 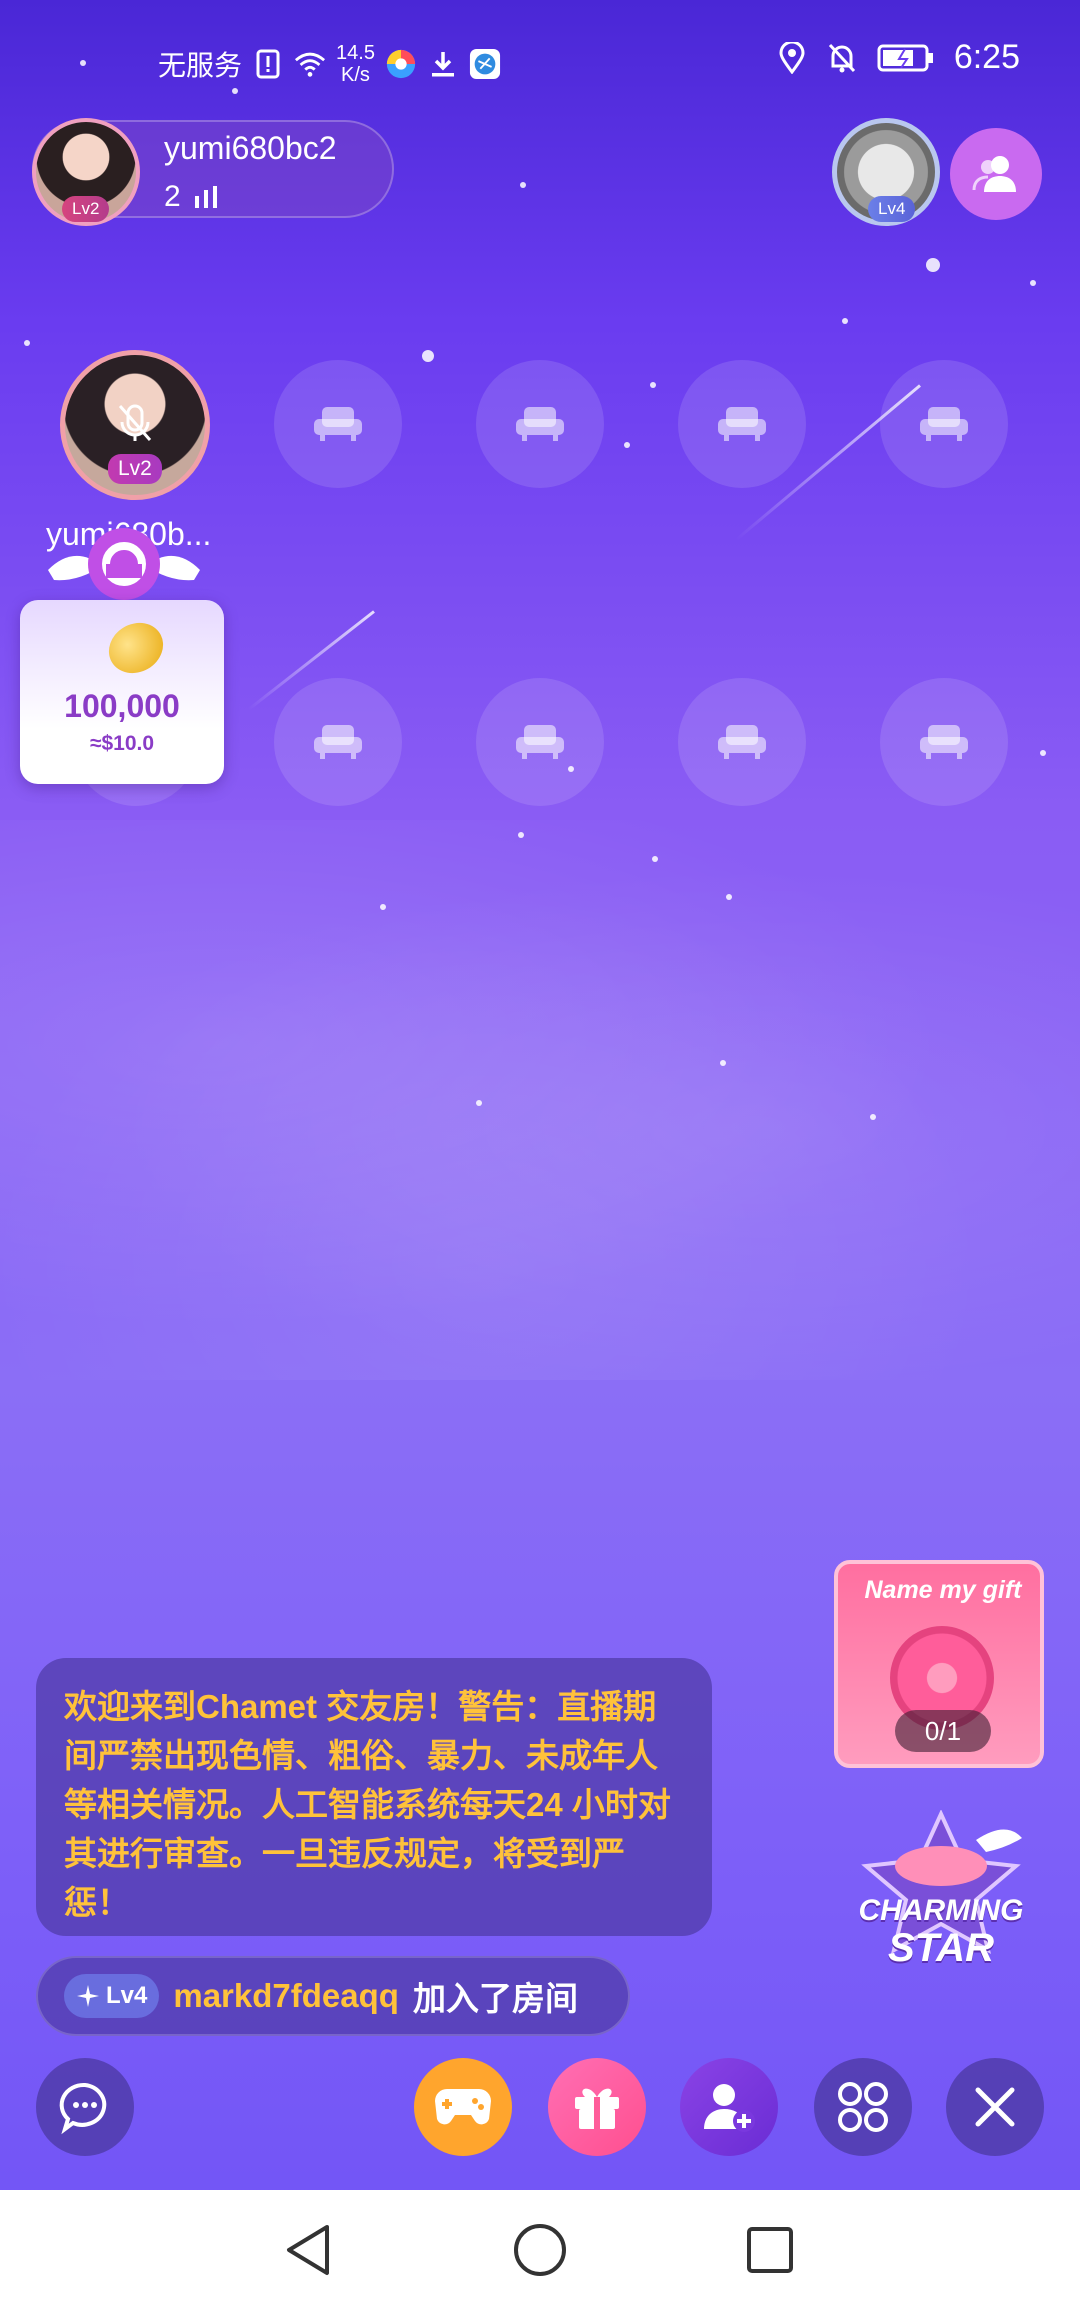 I want to click on joined-username: markd7fdeaqq, so click(x=286, y=1996).